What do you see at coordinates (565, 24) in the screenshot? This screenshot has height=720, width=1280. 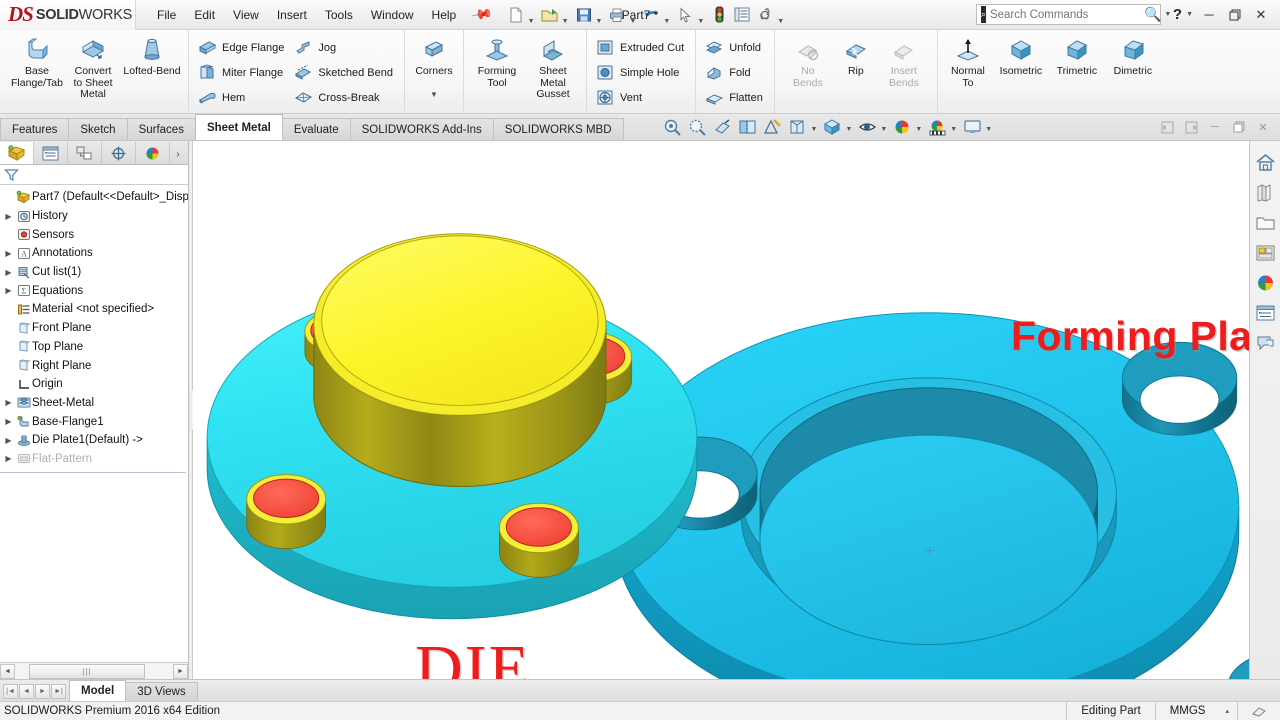 I see `open-file-caret: ▼` at bounding box center [565, 24].